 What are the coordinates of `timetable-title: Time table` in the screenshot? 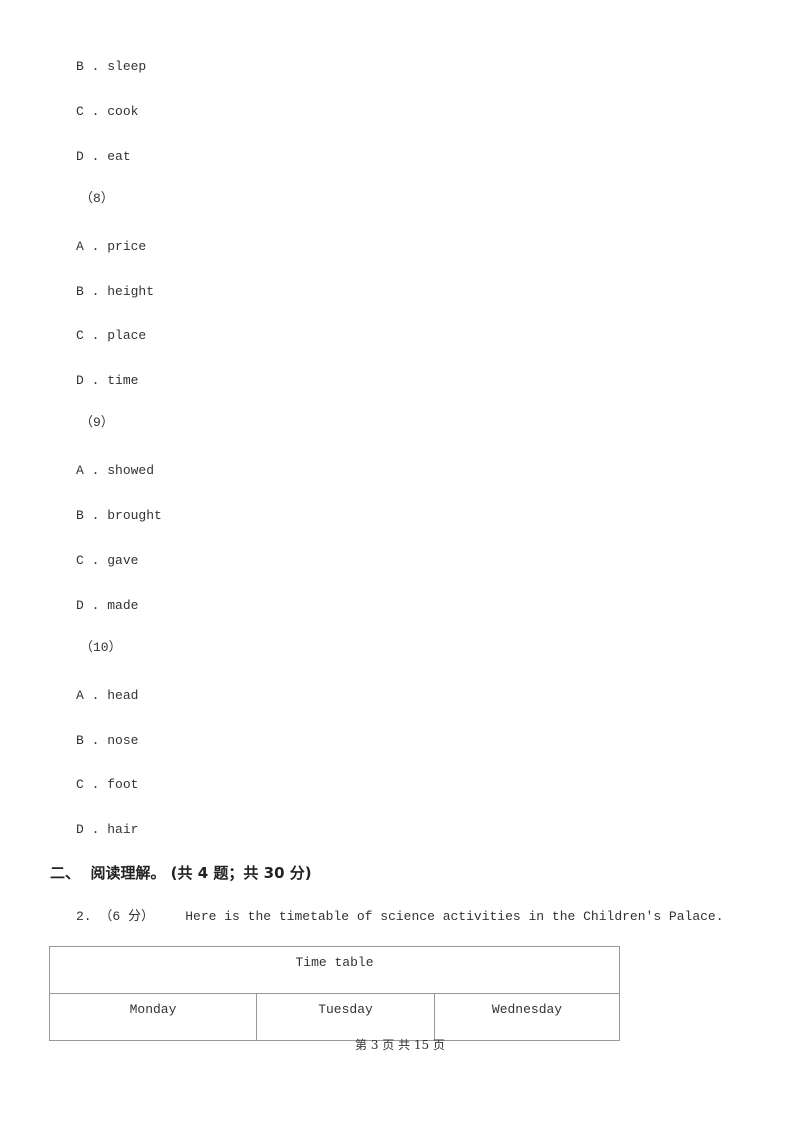 It's located at (334, 970).